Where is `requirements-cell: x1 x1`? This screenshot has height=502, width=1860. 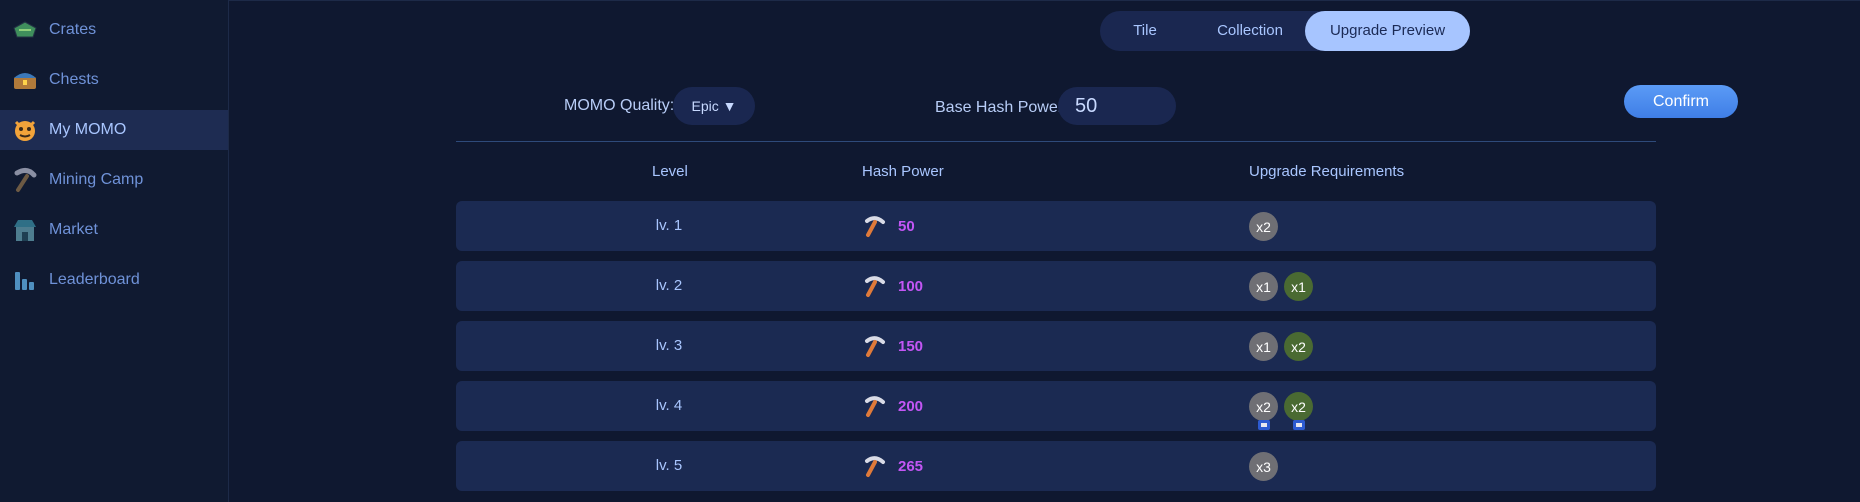 requirements-cell: x1 x1 is located at coordinates (1284, 286).